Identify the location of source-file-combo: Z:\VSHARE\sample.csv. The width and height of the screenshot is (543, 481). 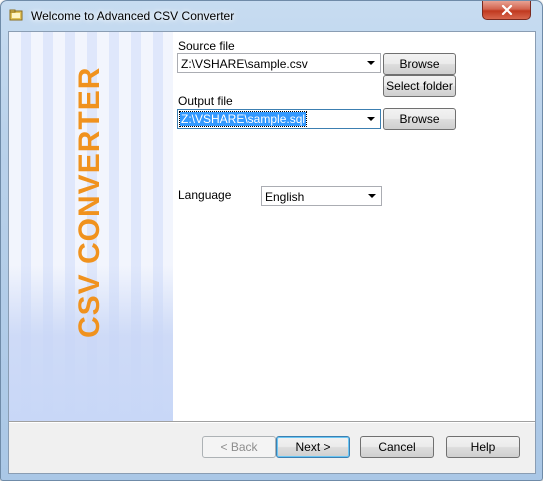
(279, 63).